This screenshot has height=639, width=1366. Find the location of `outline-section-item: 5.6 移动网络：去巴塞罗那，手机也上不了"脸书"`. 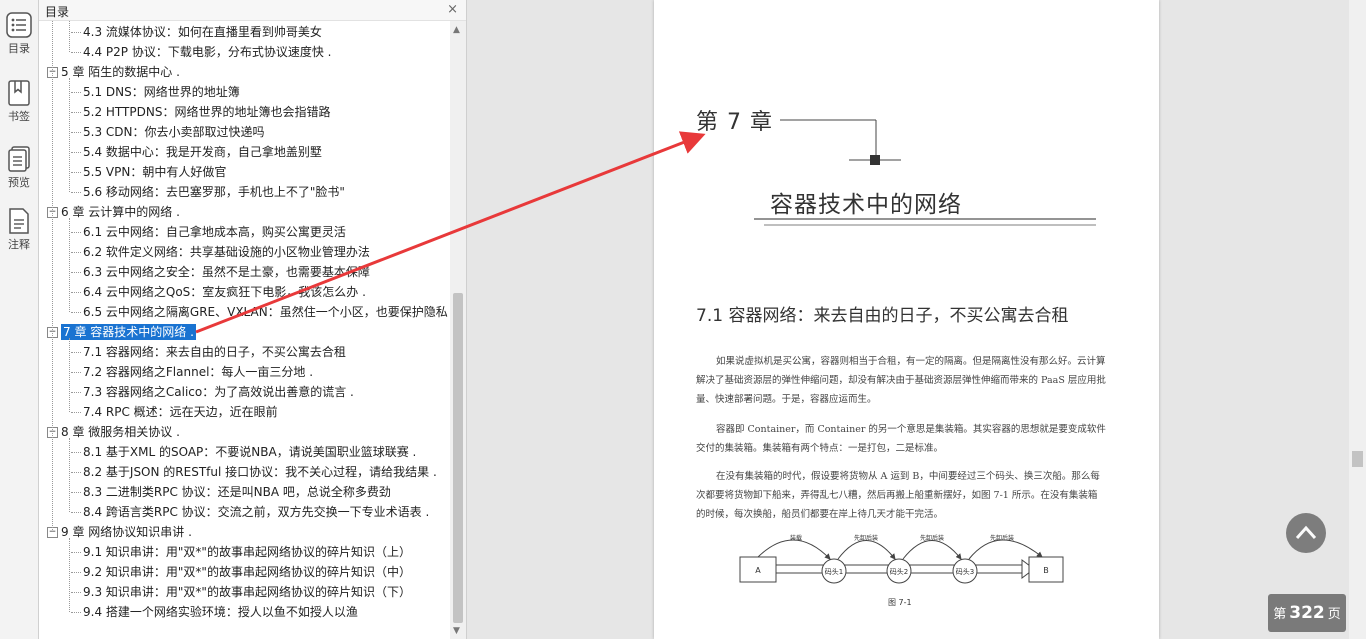

outline-section-item: 5.6 移动网络：去巴塞罗那，手机也上不了"脸书" is located at coordinates (208, 192).